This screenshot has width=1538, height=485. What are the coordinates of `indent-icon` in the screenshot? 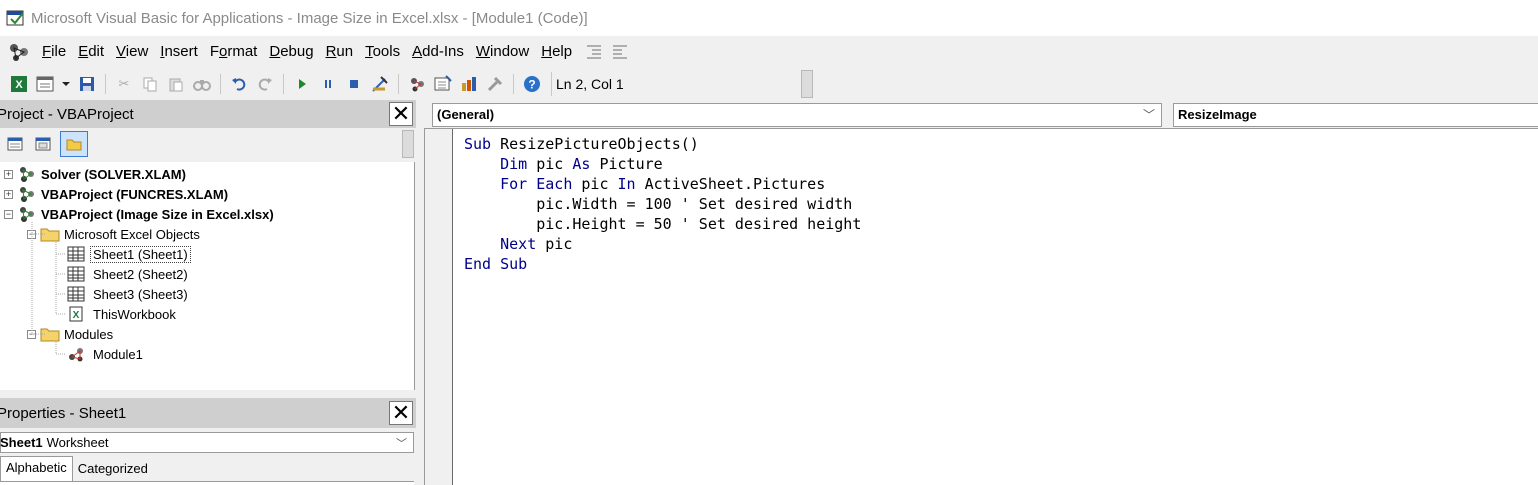 It's located at (594, 52).